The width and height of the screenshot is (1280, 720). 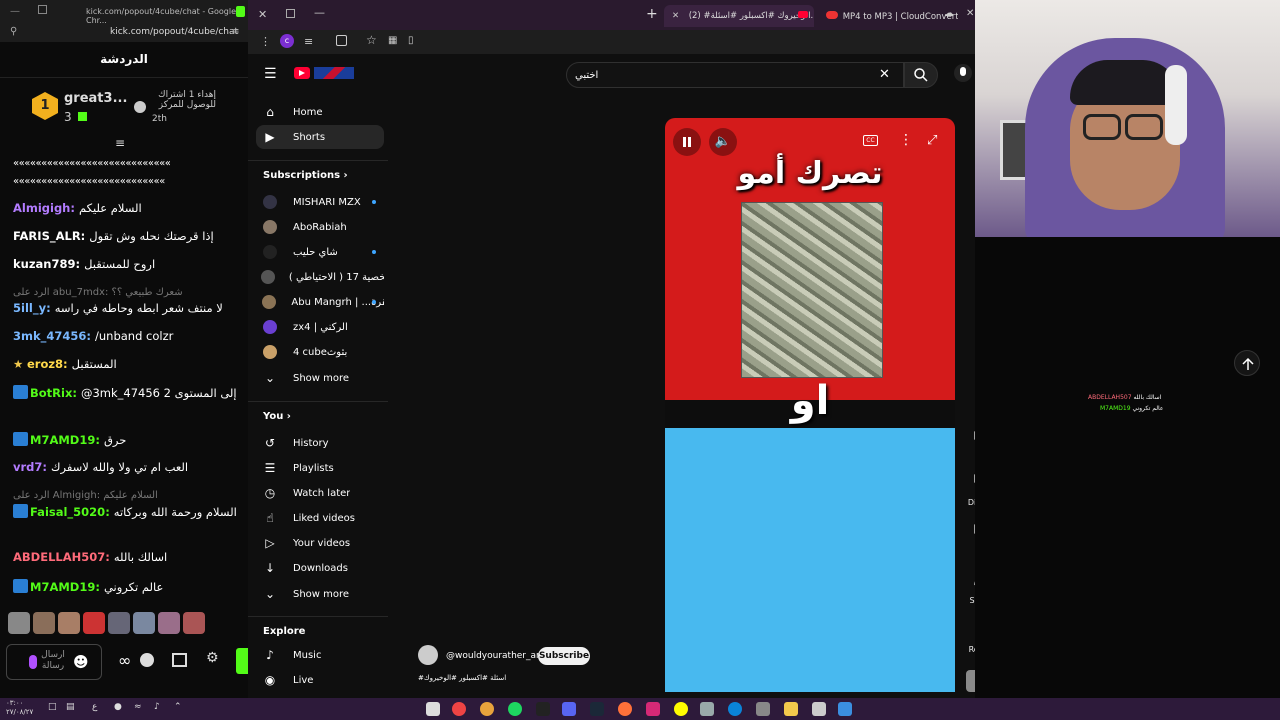 What do you see at coordinates (653, 709) in the screenshot?
I see `instagram-icon` at bounding box center [653, 709].